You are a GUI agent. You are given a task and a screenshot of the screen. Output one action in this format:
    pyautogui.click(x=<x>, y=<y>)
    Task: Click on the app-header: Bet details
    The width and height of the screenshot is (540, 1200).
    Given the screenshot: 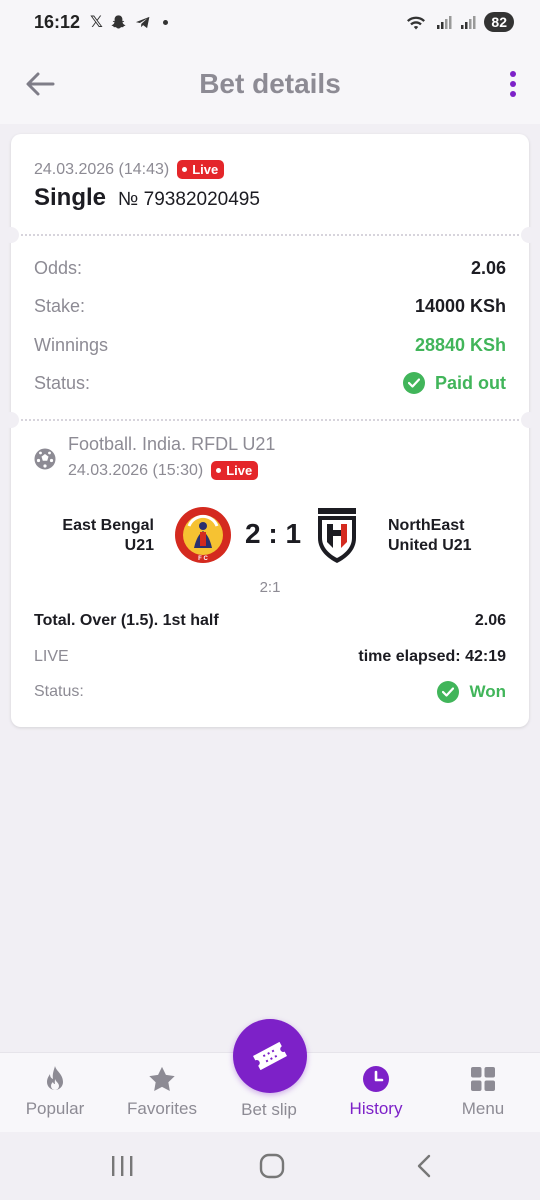 What is the action you would take?
    pyautogui.click(x=270, y=84)
    